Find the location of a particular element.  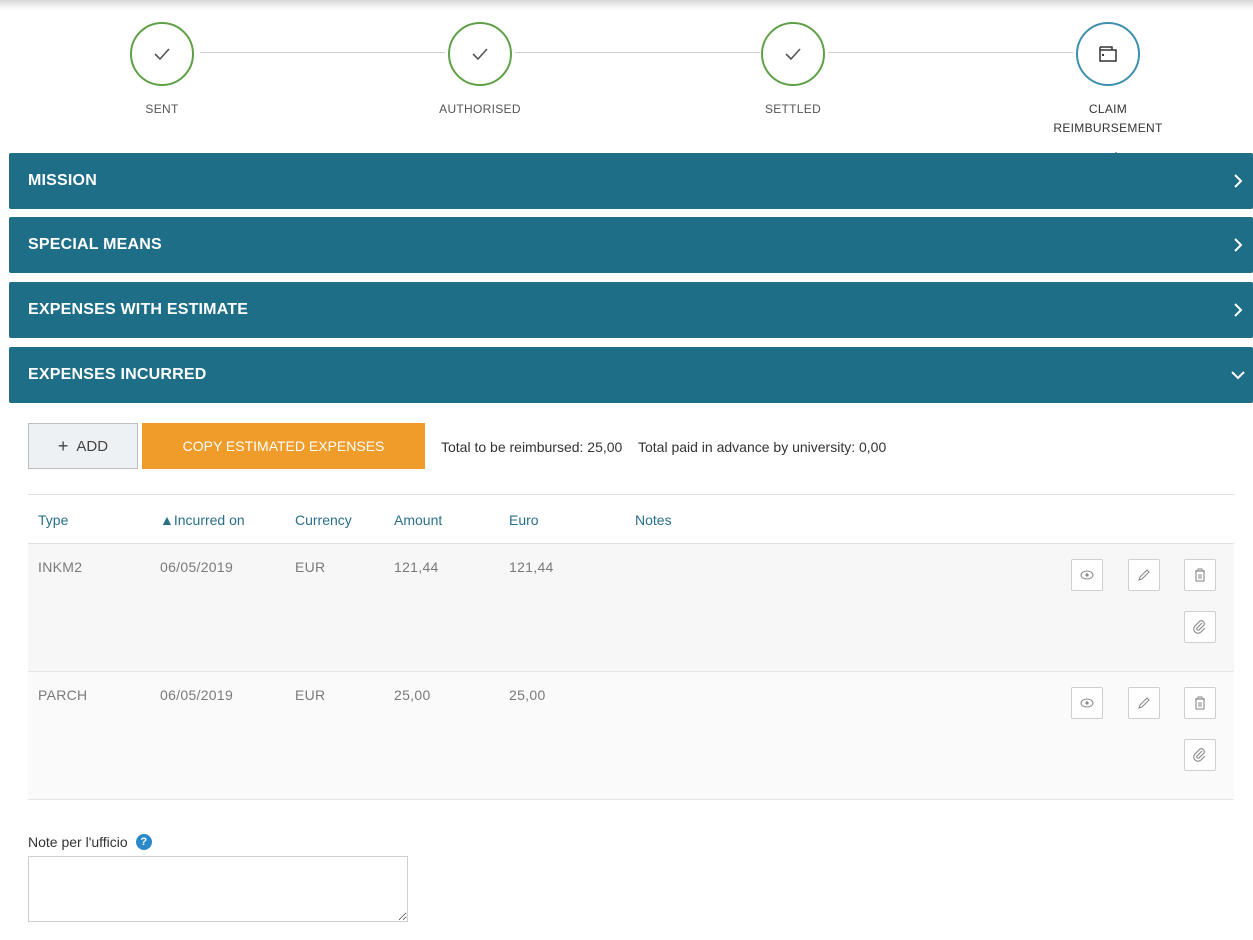

column-header-incurred-on: ▲Incurred on is located at coordinates (202, 520).